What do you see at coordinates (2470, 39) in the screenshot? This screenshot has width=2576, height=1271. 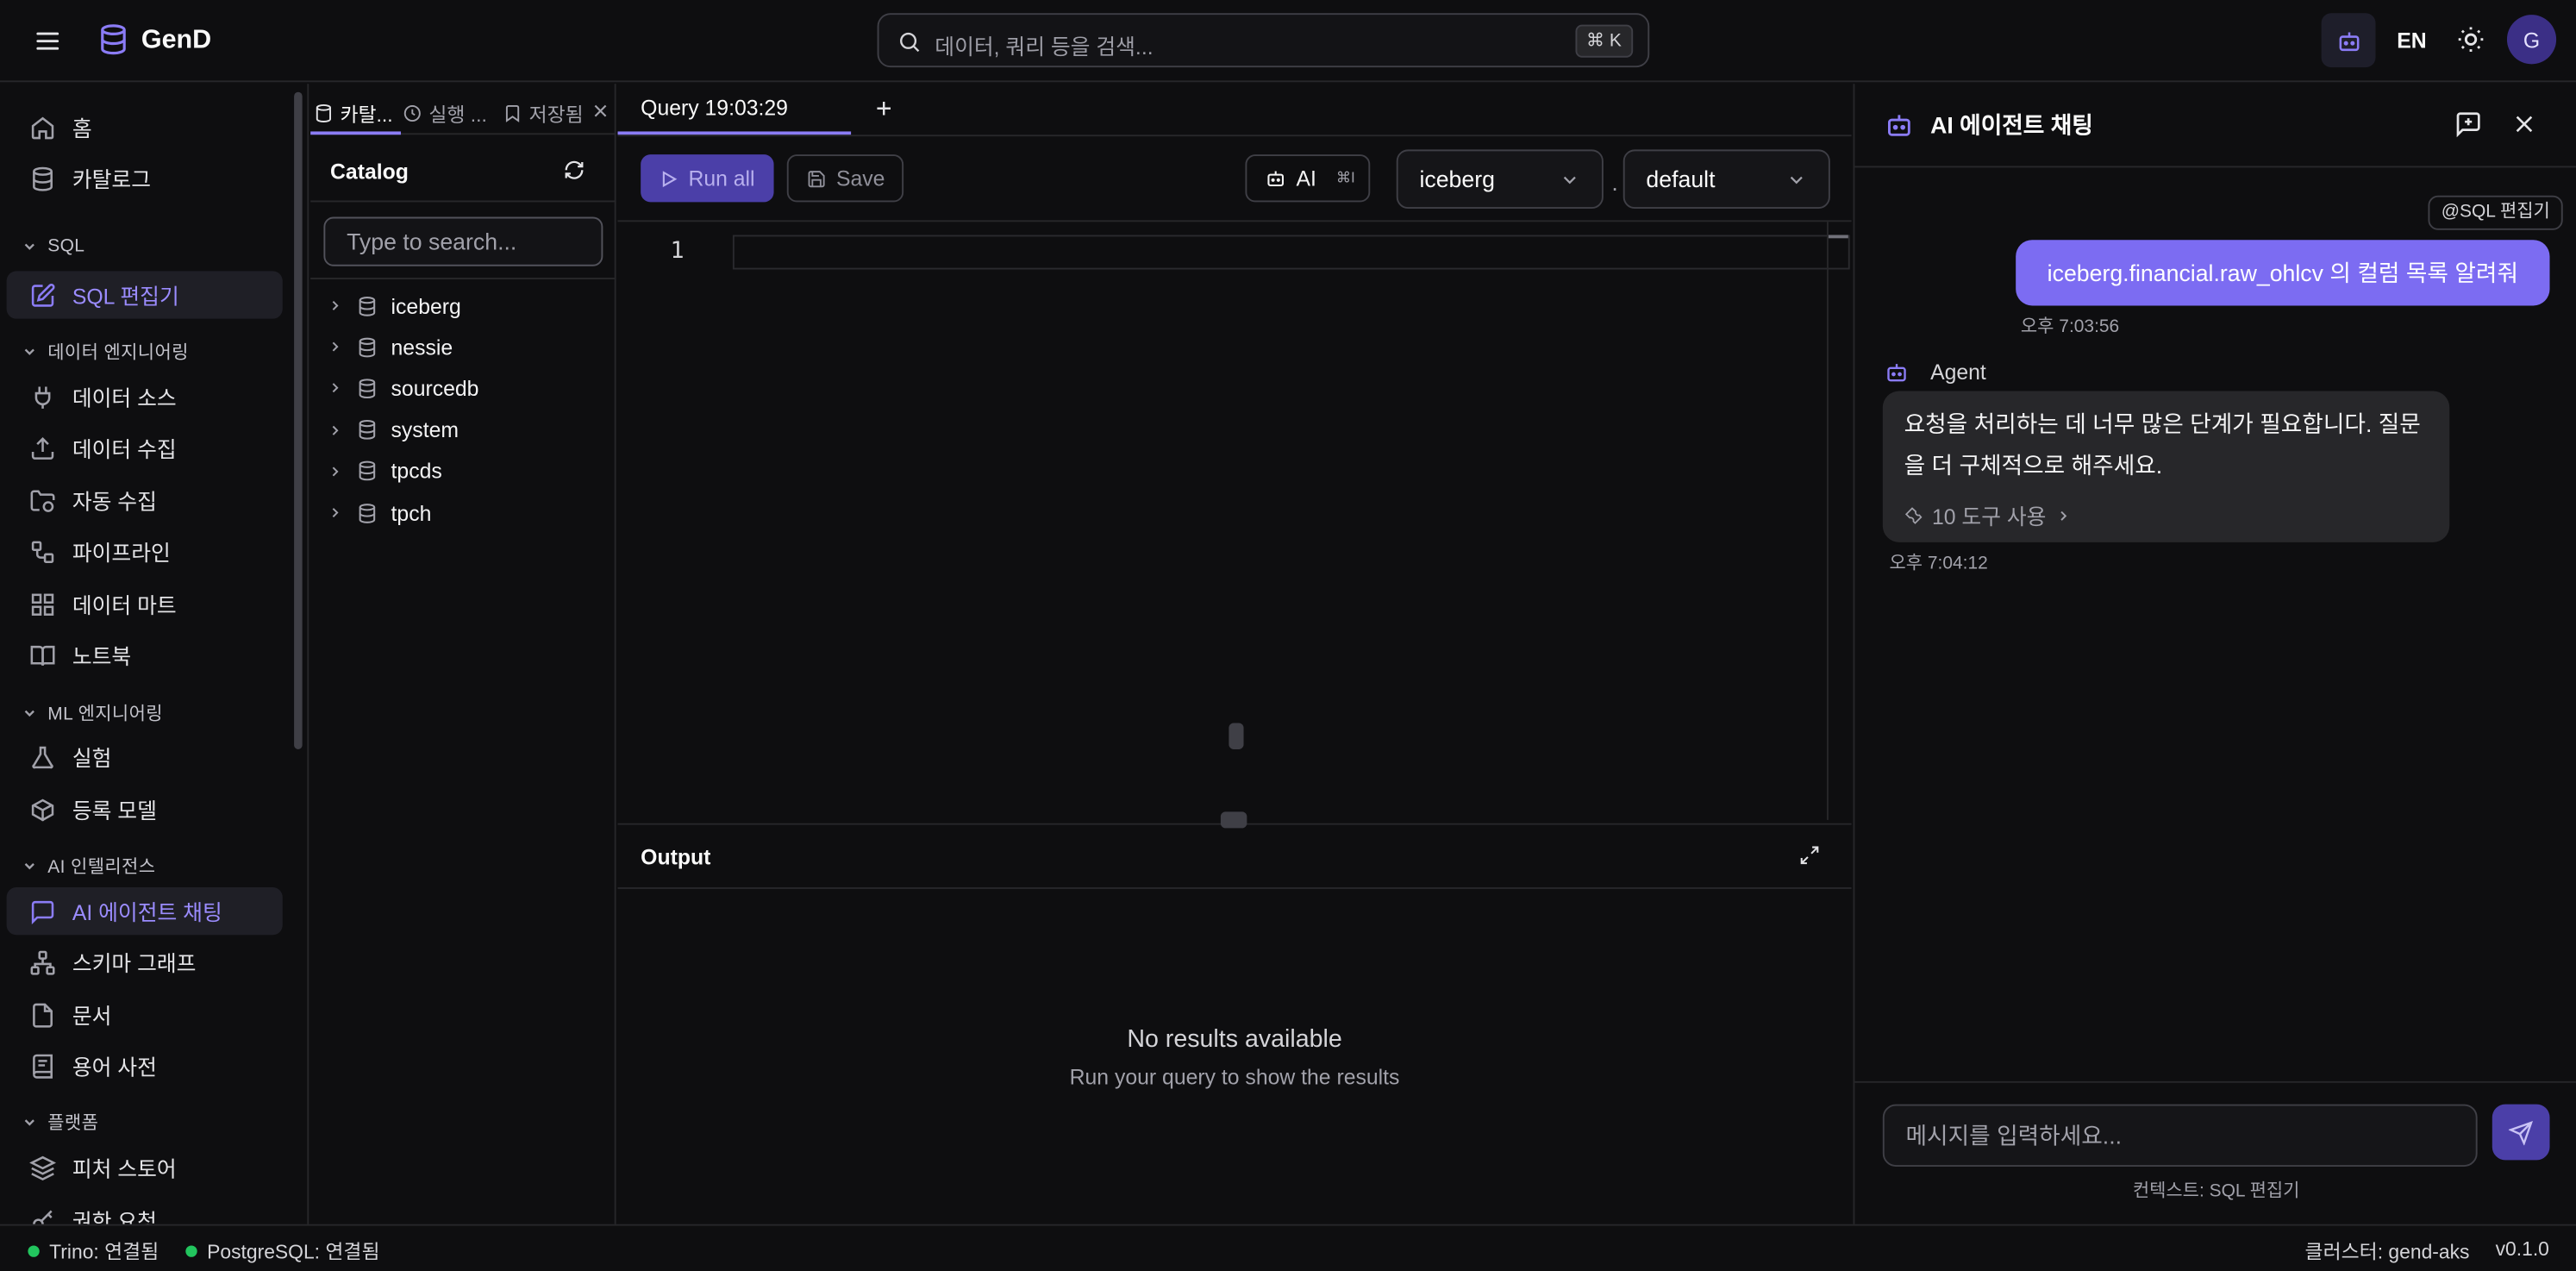 I see `sun-icon` at bounding box center [2470, 39].